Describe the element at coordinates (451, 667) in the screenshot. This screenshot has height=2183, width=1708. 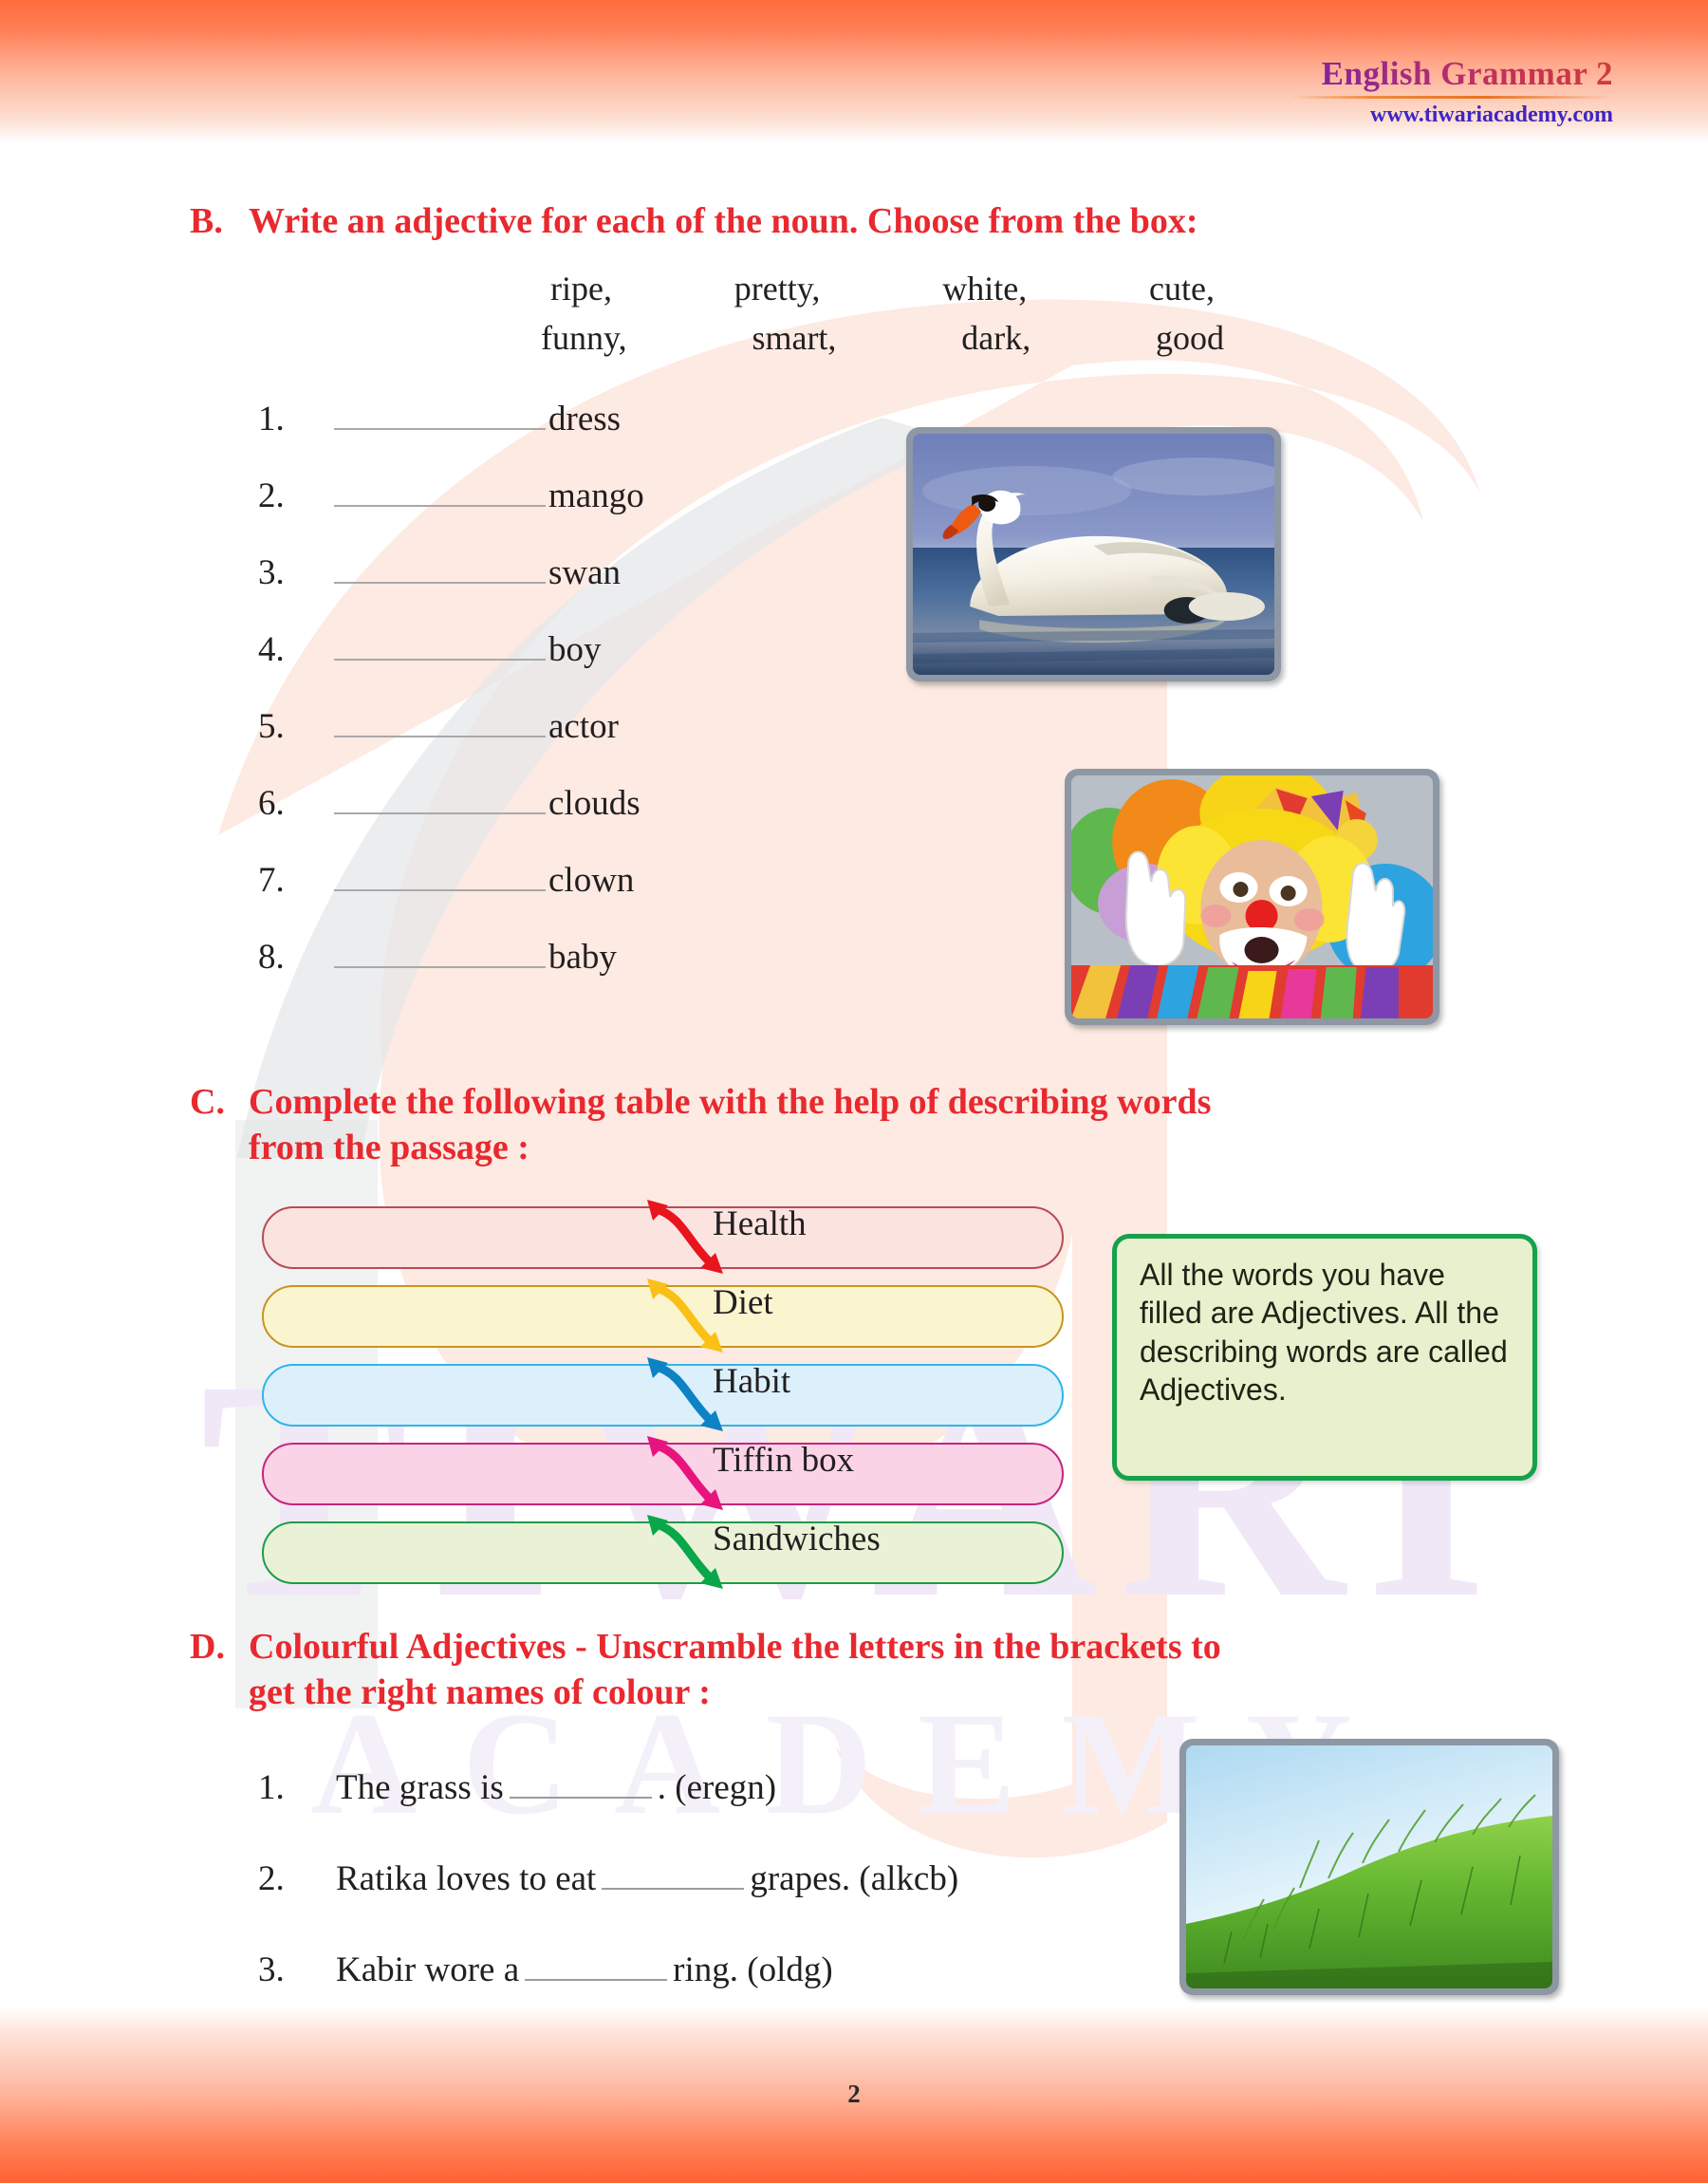
I see `list-item: 4. boy` at that location.